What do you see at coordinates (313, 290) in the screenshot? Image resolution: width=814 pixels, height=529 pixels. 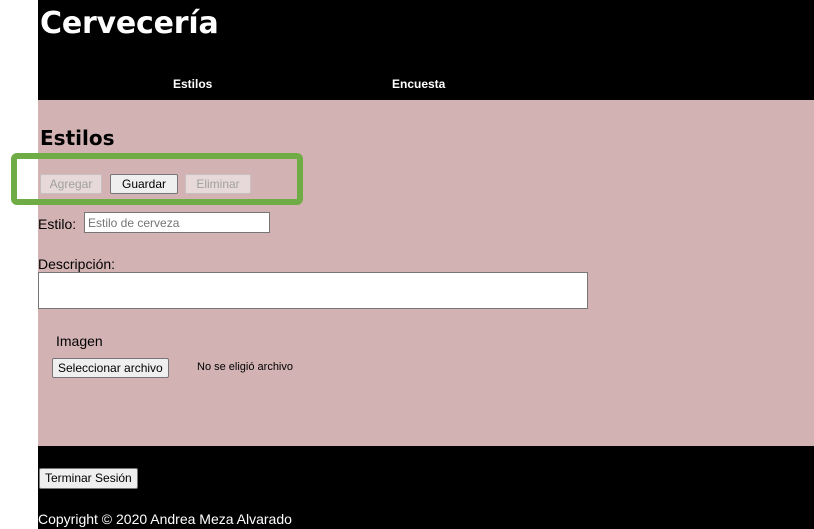 I see `descripcion-input` at bounding box center [313, 290].